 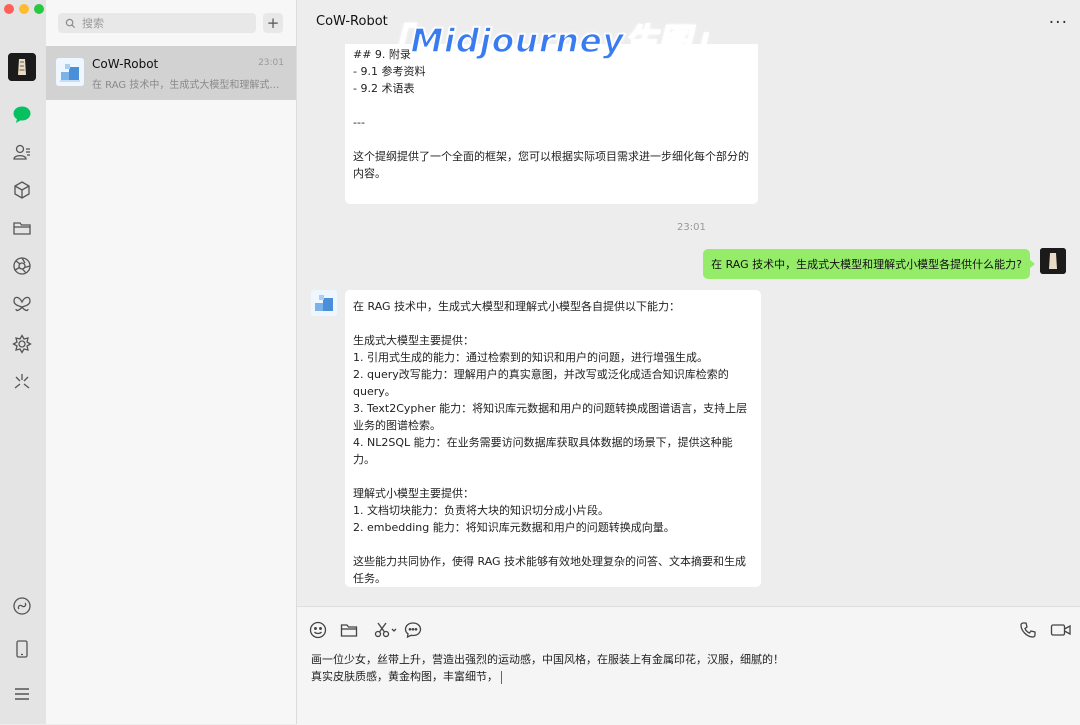 What do you see at coordinates (70, 23) in the screenshot?
I see `search-icon` at bounding box center [70, 23].